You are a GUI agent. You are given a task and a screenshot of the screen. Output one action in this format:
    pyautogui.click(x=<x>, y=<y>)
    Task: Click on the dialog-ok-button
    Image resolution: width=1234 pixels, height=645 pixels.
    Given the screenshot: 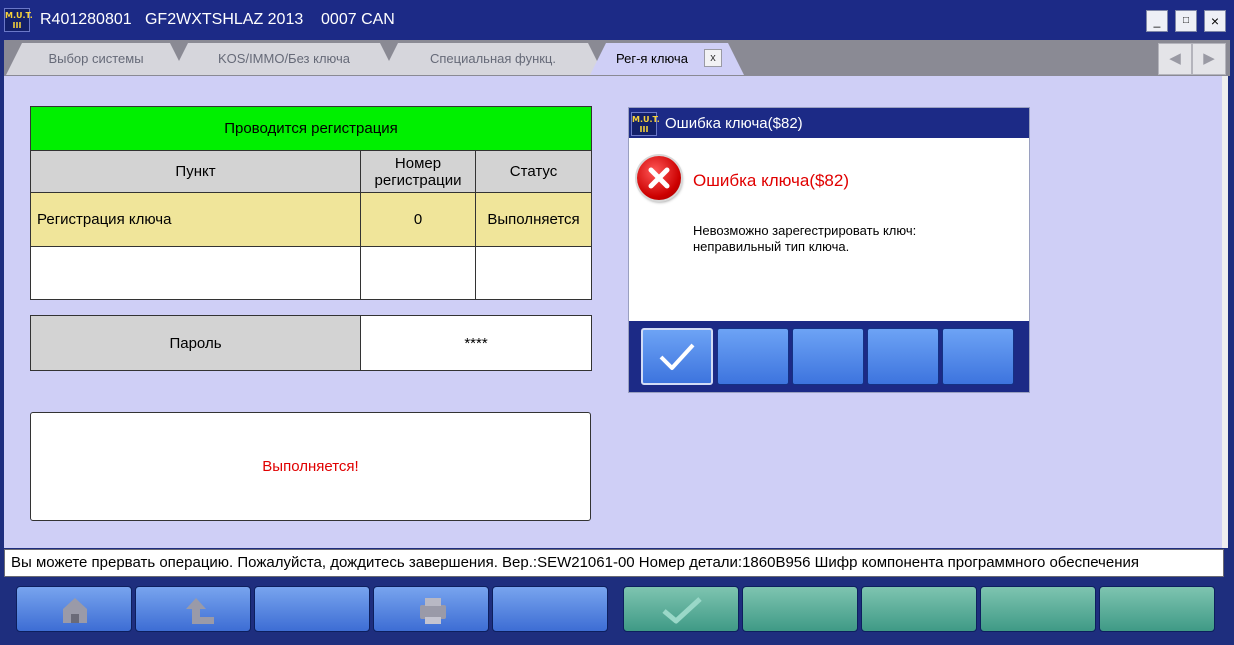 What is the action you would take?
    pyautogui.click(x=677, y=356)
    